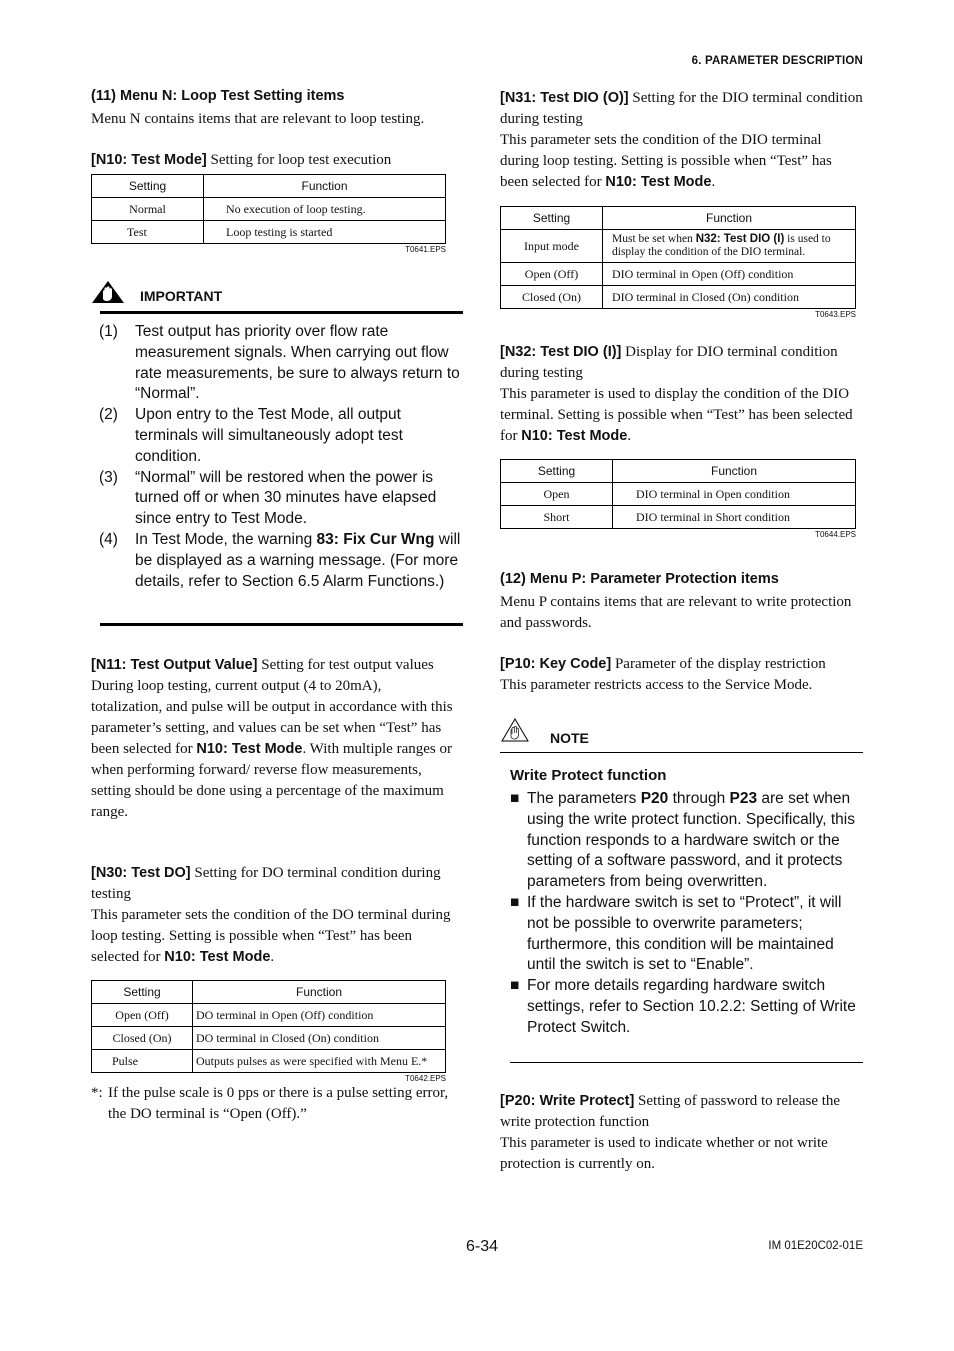  I want to click on note-label: NOTE, so click(569, 738).